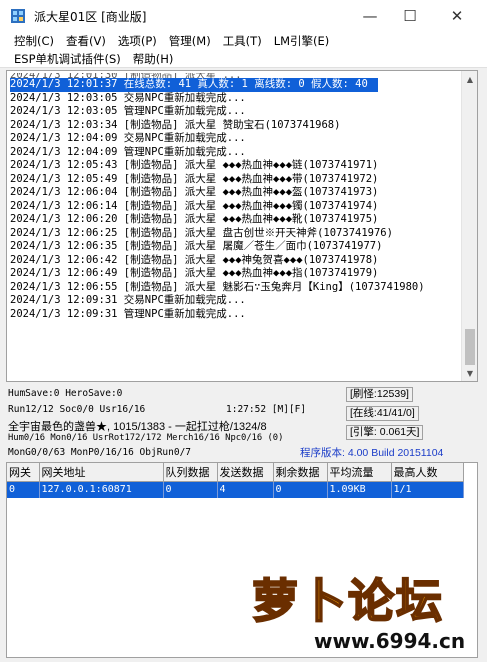  I want to click on window-title: 派大星01区 [商业版], so click(90, 17).